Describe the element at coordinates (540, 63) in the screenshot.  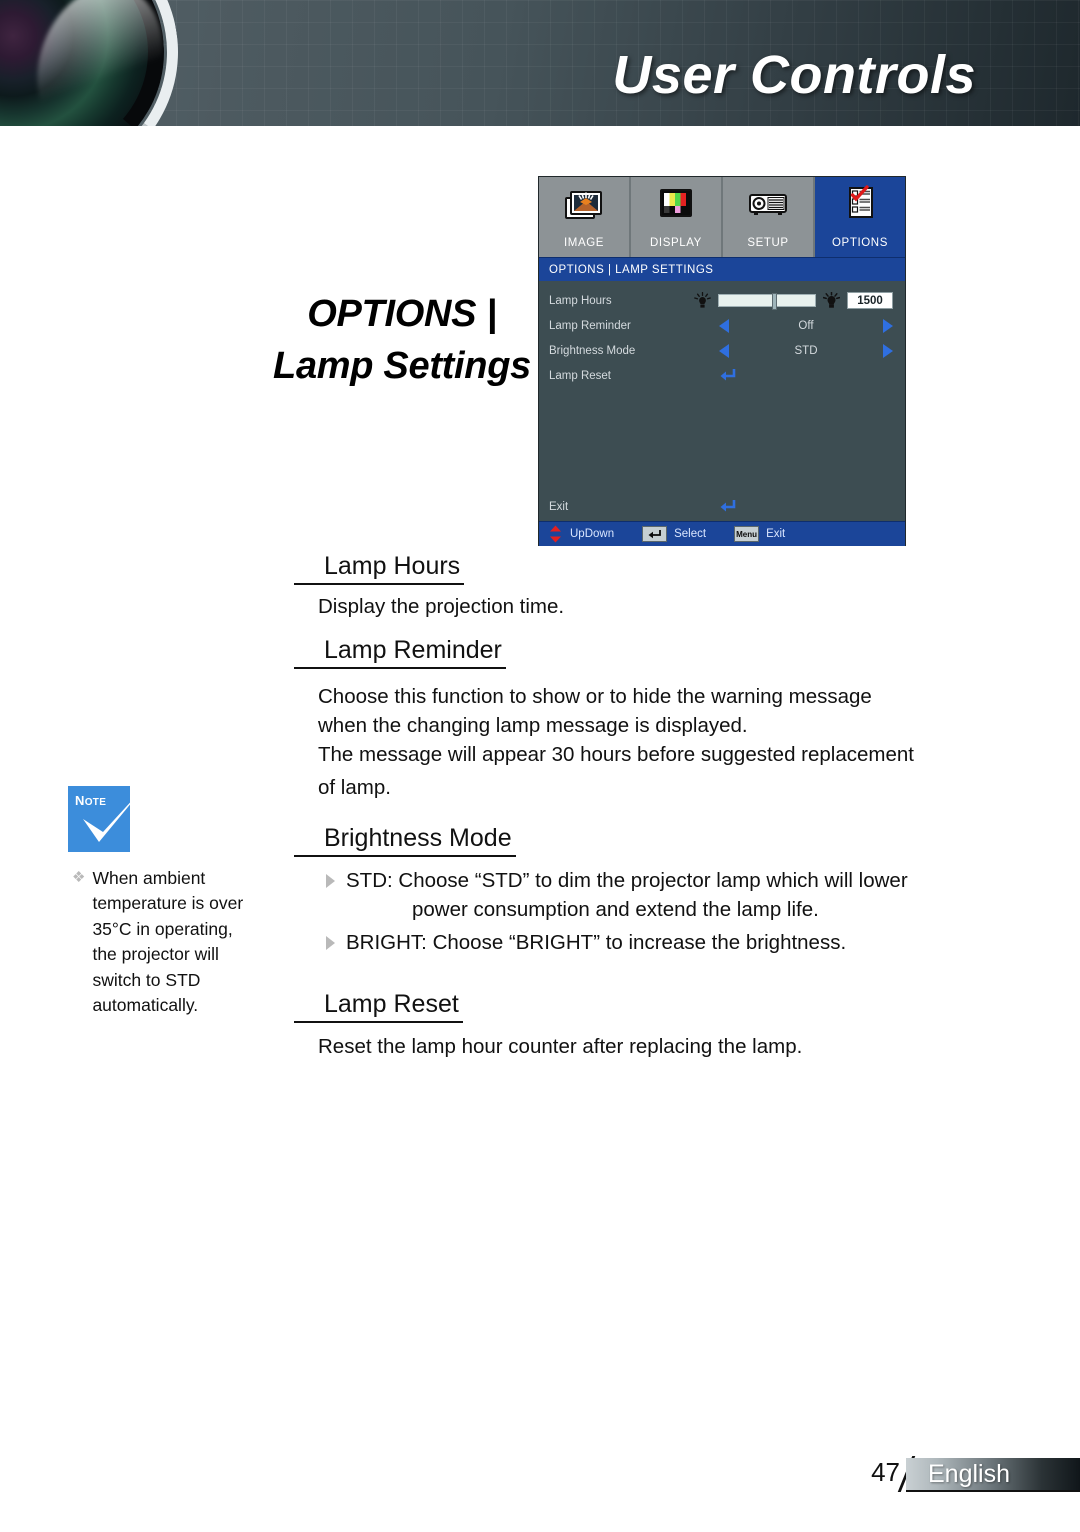
I see `page-header-banner: User Controls` at that location.